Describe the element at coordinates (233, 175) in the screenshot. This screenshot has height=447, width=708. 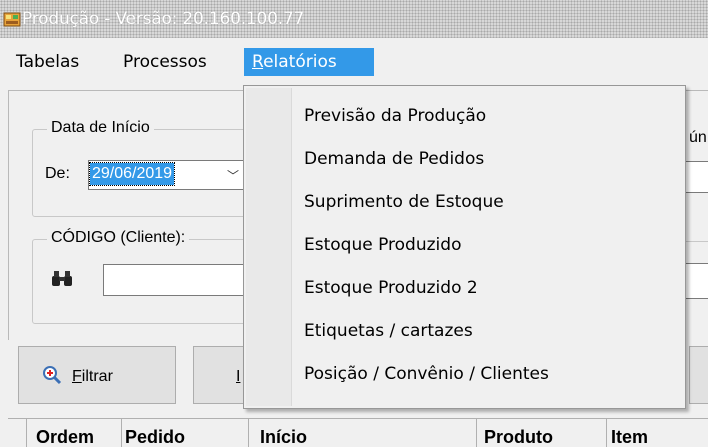
I see `chevron-down-icon: ﹀` at that location.